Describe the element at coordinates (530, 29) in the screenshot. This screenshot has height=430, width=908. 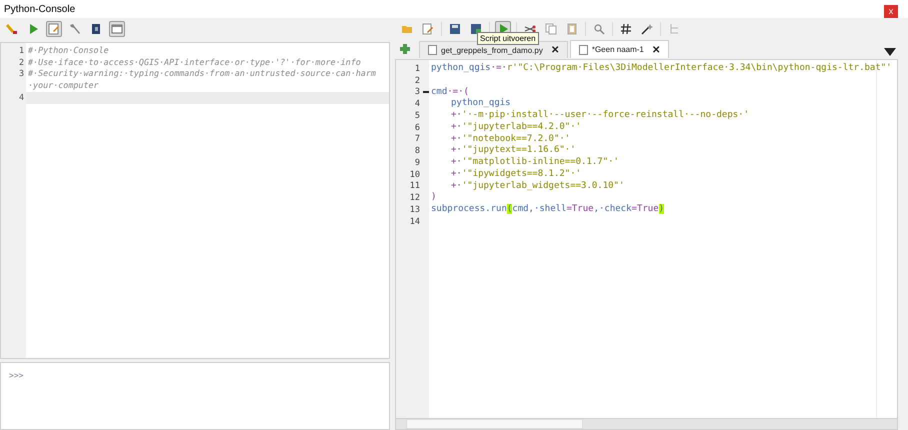
I see `scissors-icon` at that location.